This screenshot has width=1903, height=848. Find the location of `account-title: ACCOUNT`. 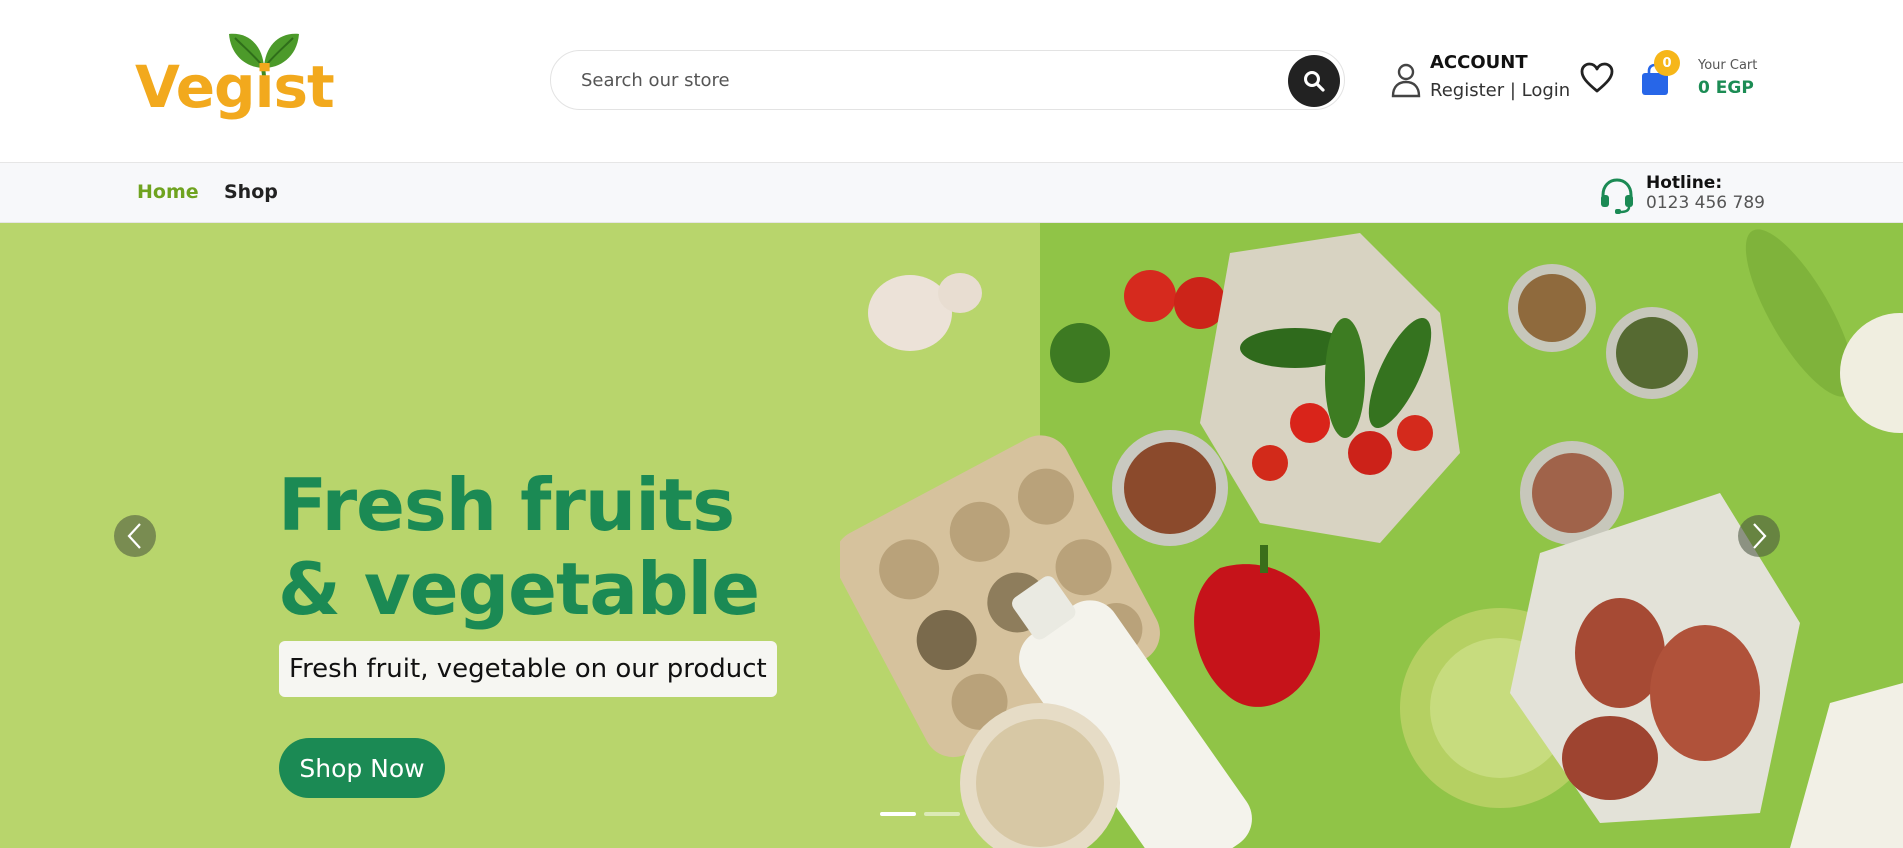

account-title: ACCOUNT is located at coordinates (1479, 62).